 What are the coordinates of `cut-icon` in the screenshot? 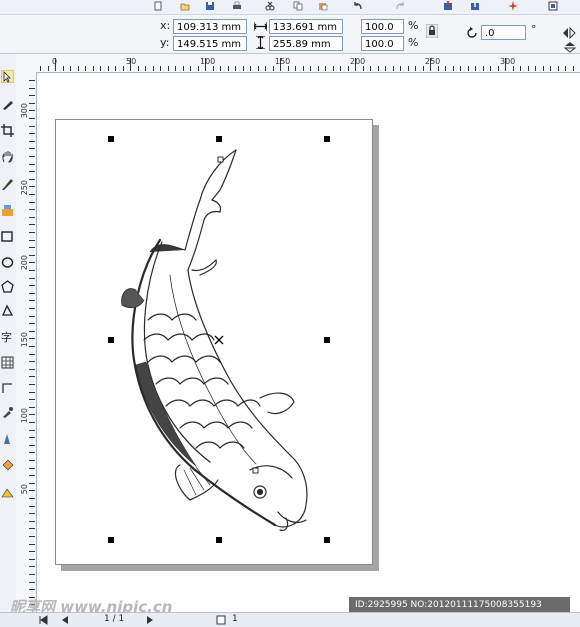 It's located at (270, 6).